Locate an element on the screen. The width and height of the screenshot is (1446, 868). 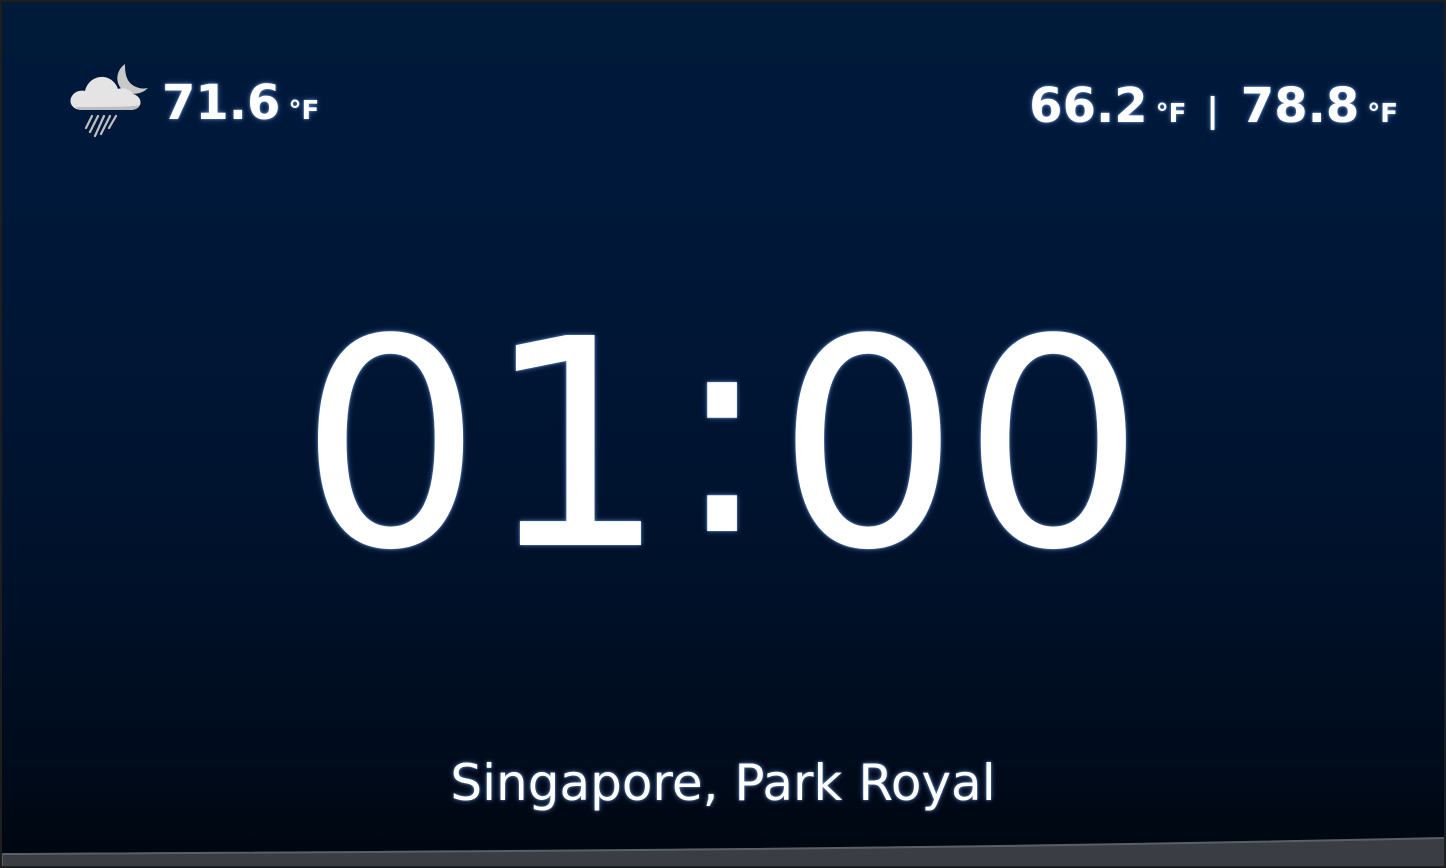
low-temp-unit: °F is located at coordinates (1171, 114).